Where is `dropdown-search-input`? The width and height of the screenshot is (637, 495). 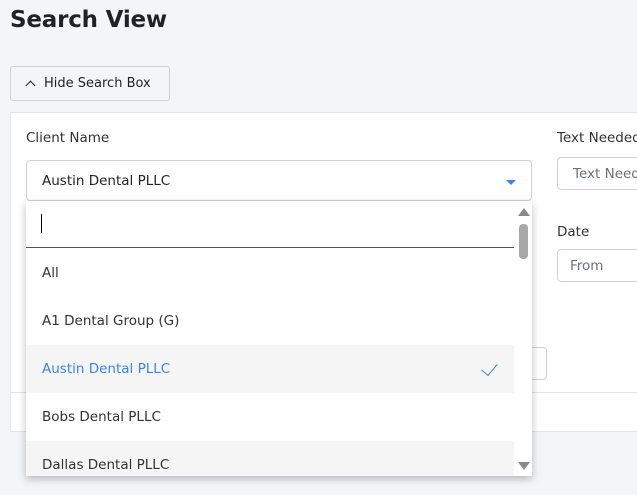
dropdown-search-input is located at coordinates (270, 224).